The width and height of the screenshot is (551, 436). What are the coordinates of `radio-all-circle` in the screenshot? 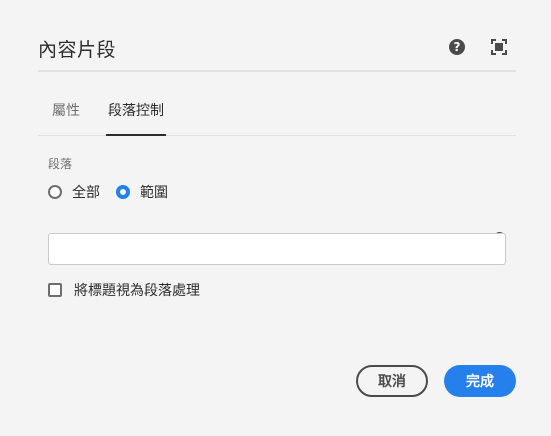 It's located at (55, 192).